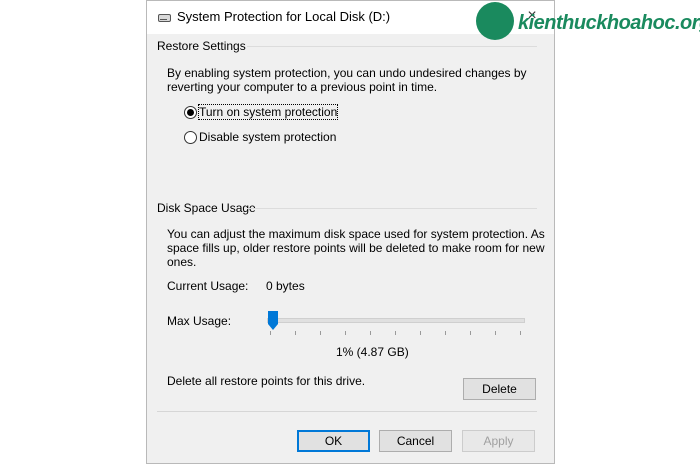  What do you see at coordinates (206, 208) in the screenshot?
I see `disk-space-heading: Disk Space Usage` at bounding box center [206, 208].